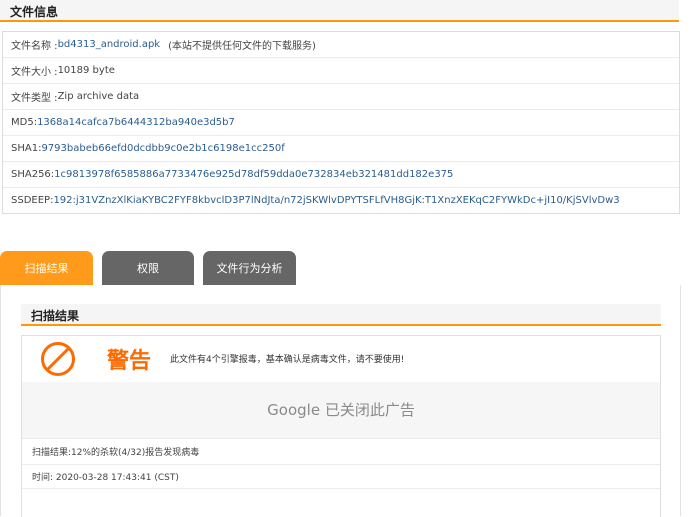 Image resolution: width=693 pixels, height=517 pixels. What do you see at coordinates (341, 476) in the screenshot?
I see `scan-time-row: 时间: 2020-03-28 17:43:41 (CST)` at bounding box center [341, 476].